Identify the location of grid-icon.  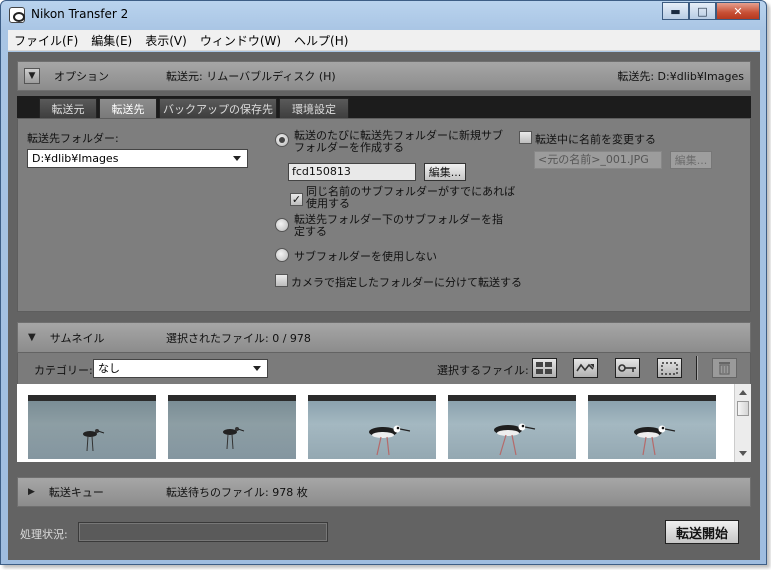
(544, 367).